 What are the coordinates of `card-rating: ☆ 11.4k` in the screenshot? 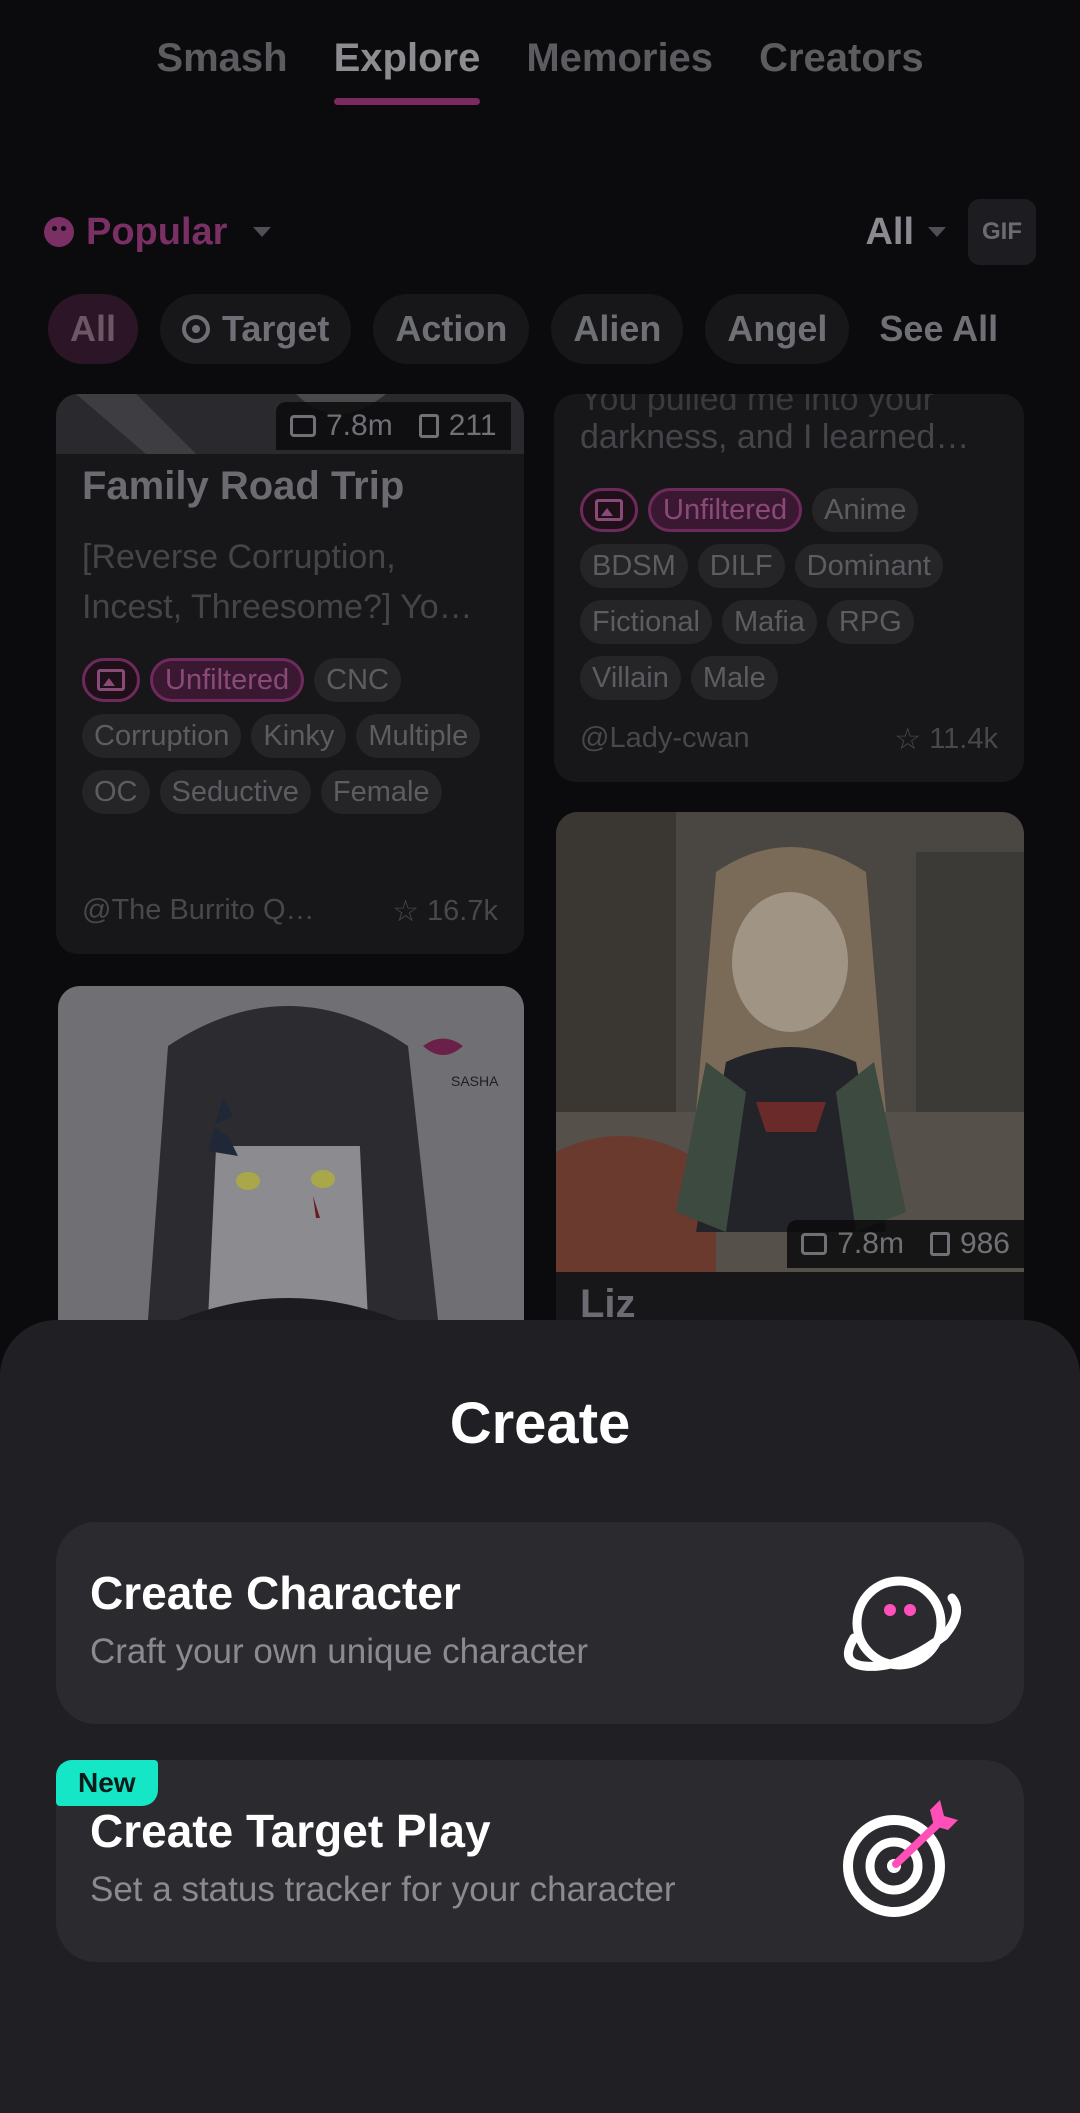 It's located at (946, 739).